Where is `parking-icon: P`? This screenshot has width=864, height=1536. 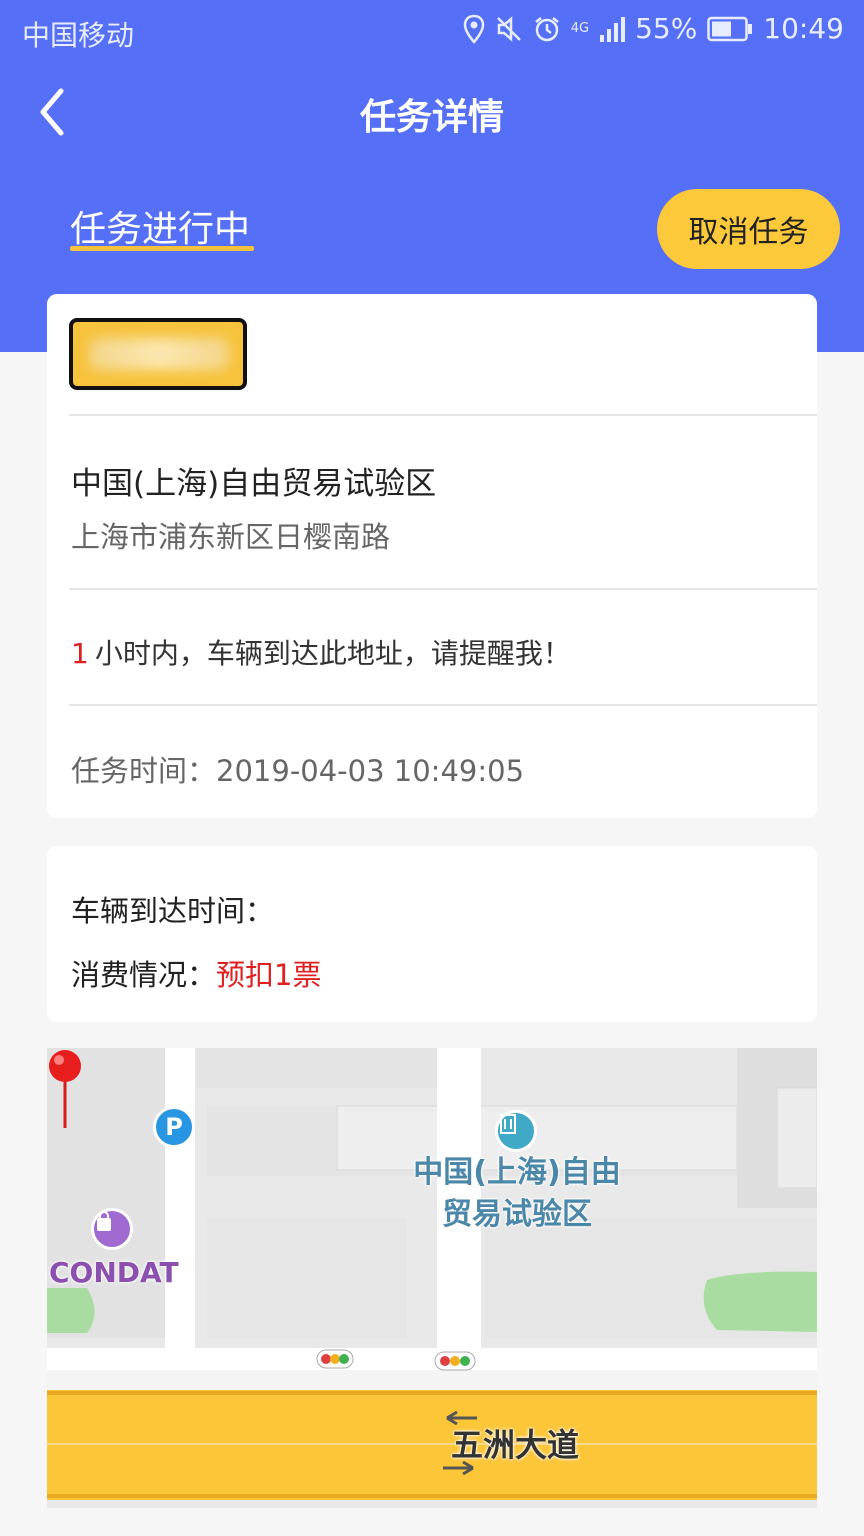 parking-icon: P is located at coordinates (174, 1127).